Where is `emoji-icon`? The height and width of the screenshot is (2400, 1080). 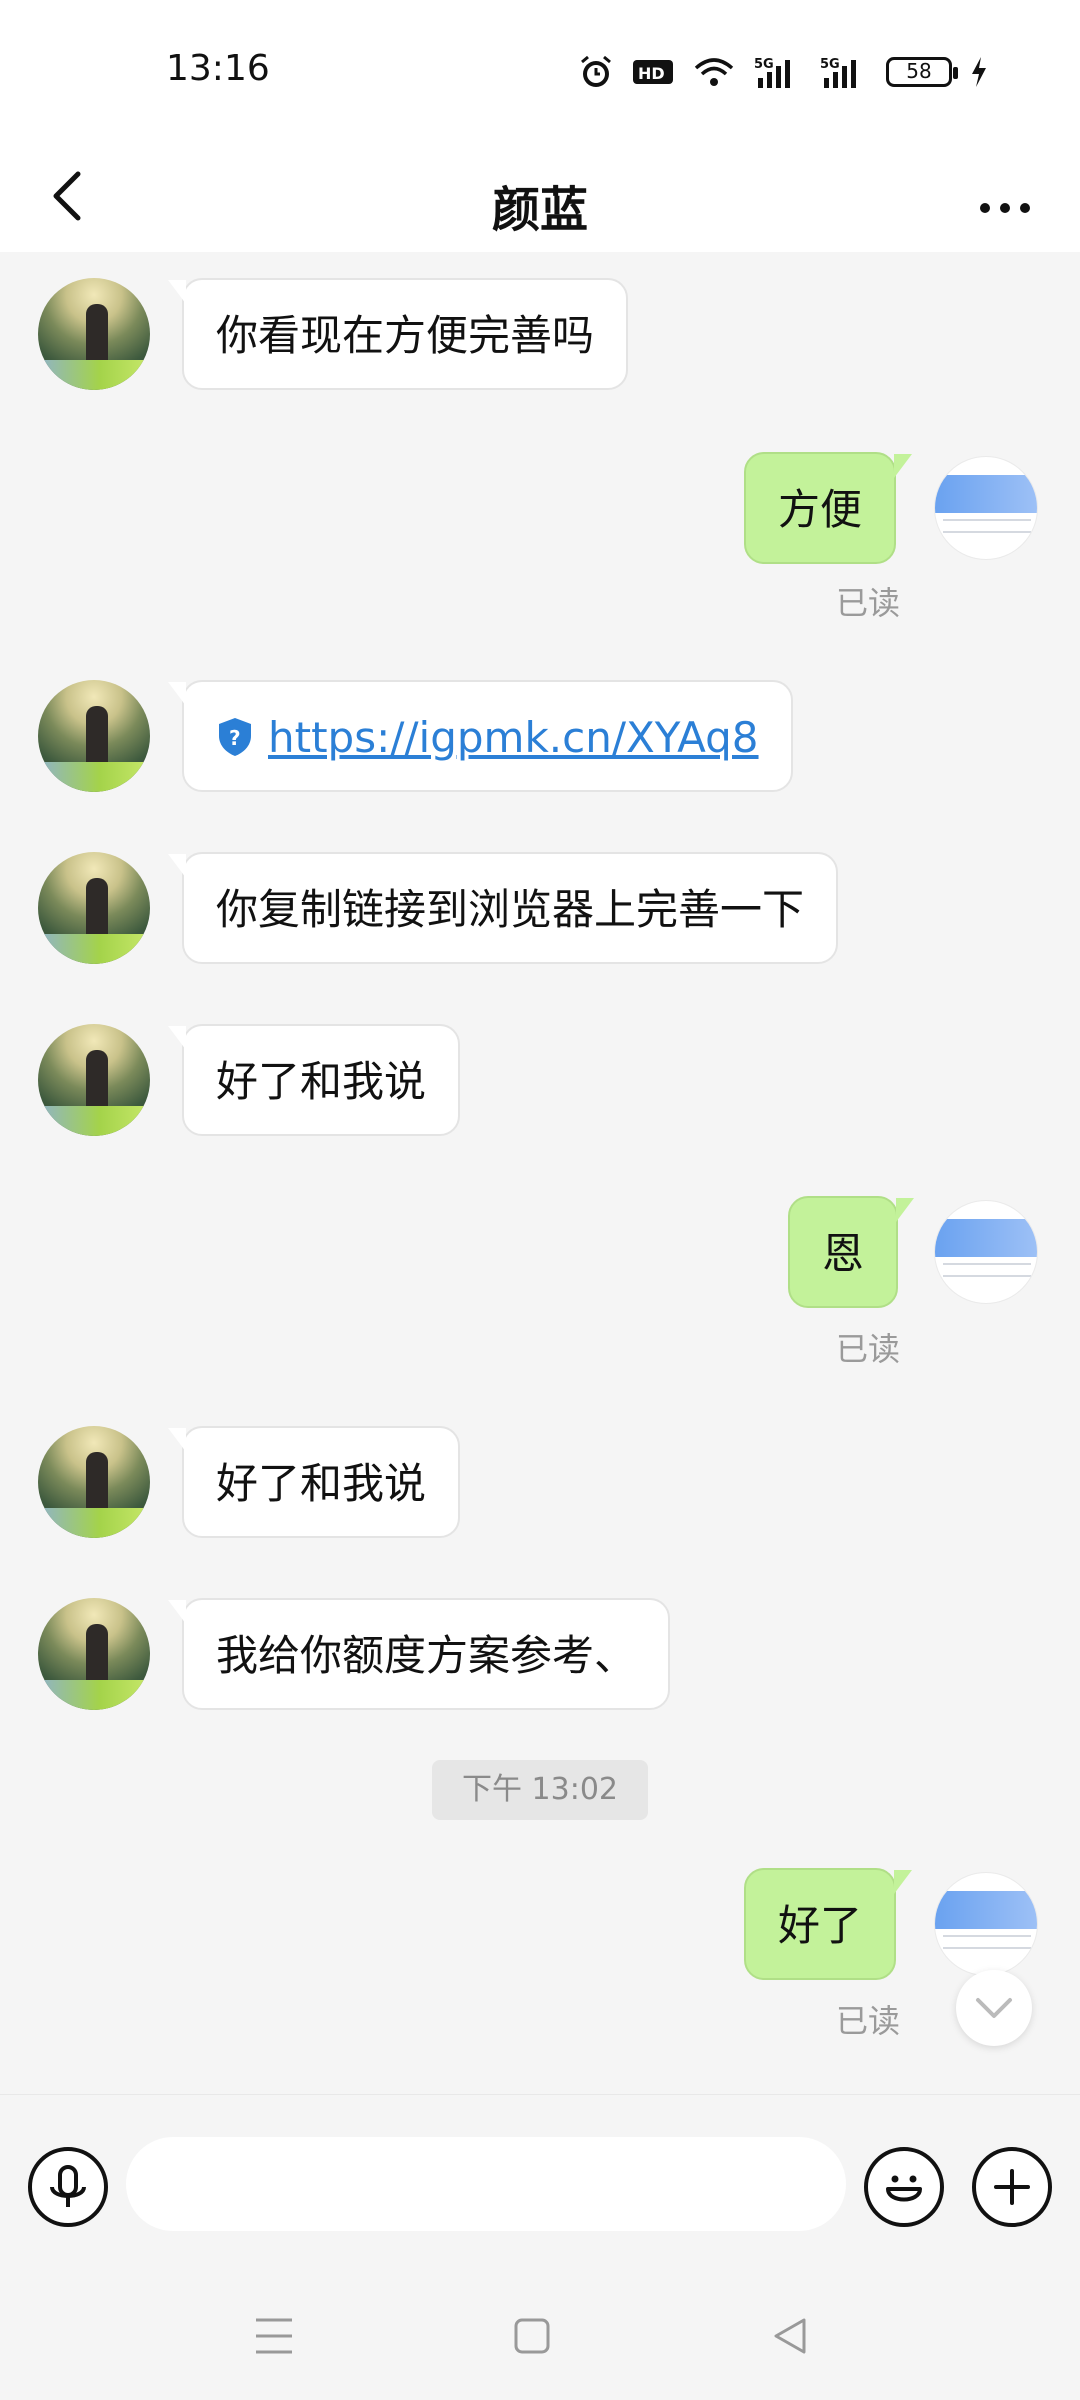 emoji-icon is located at coordinates (904, 2188).